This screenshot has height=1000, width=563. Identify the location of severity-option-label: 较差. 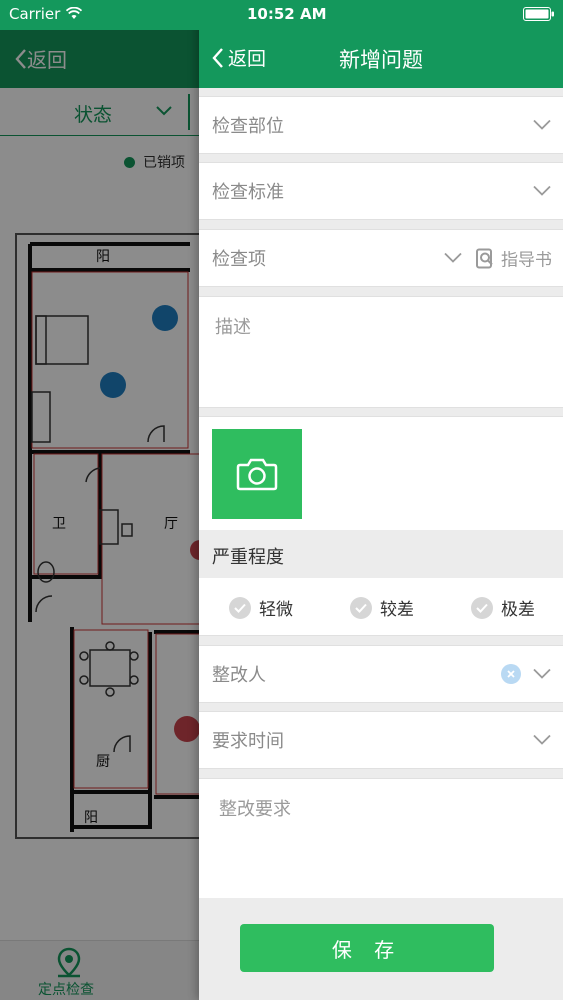
(397, 610).